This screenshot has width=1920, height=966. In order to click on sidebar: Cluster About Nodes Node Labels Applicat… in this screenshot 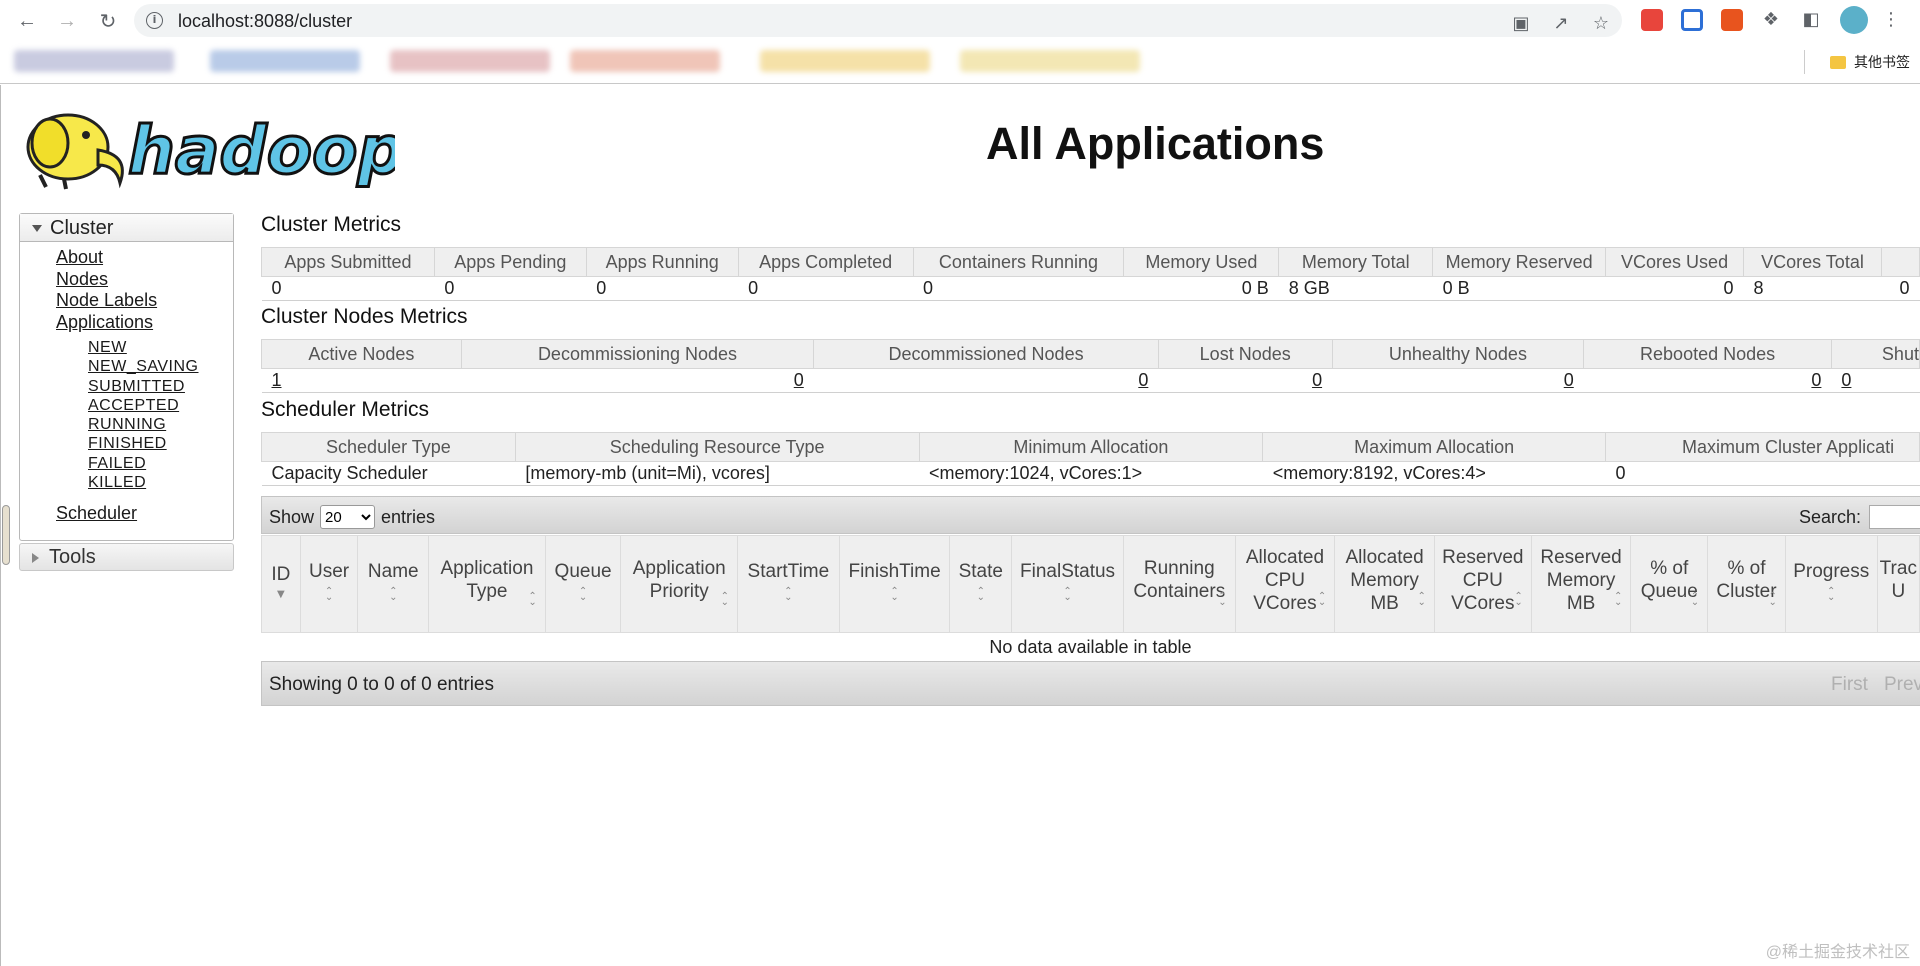, I will do `click(126, 377)`.